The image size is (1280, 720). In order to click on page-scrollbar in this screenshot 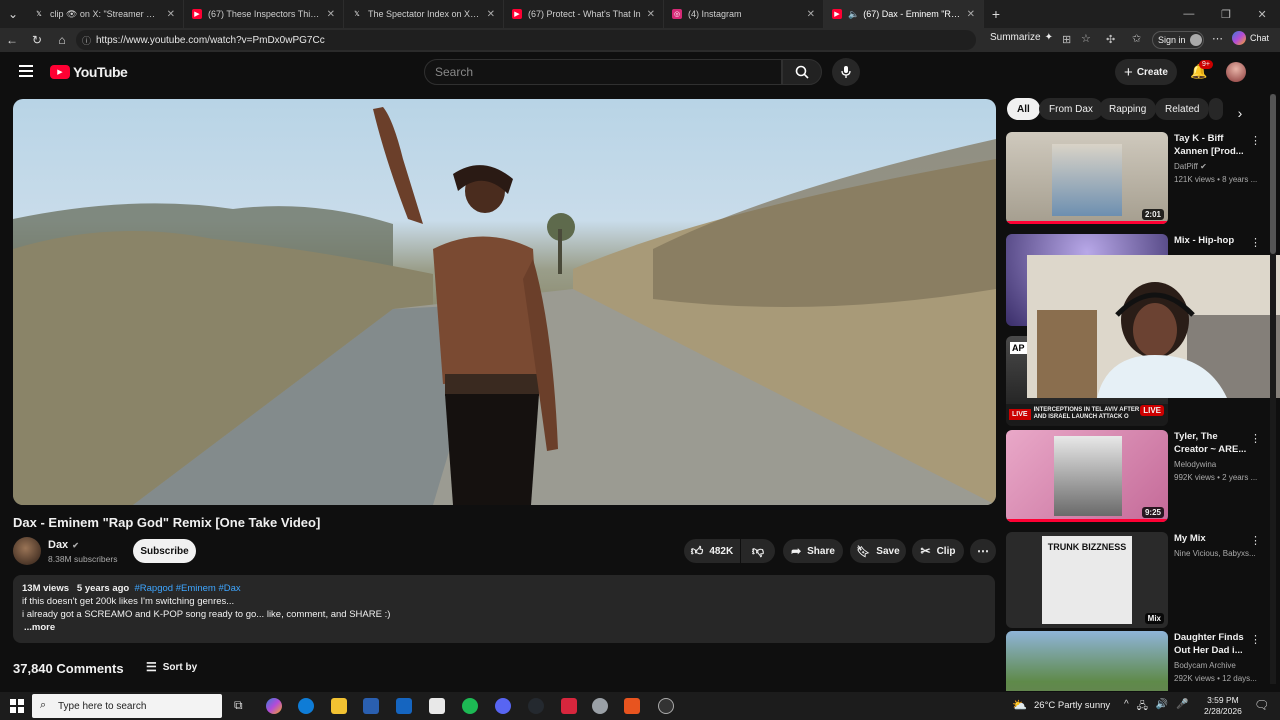, I will do `click(1273, 389)`.